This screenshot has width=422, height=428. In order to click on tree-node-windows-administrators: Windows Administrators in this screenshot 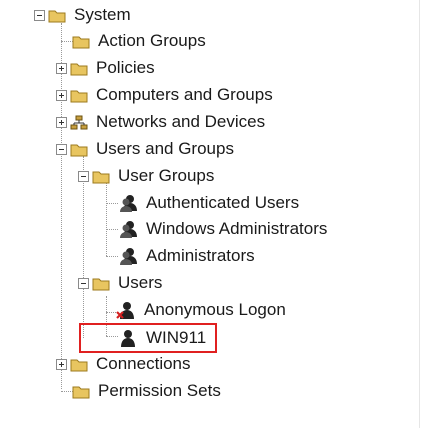, I will do `click(222, 229)`.